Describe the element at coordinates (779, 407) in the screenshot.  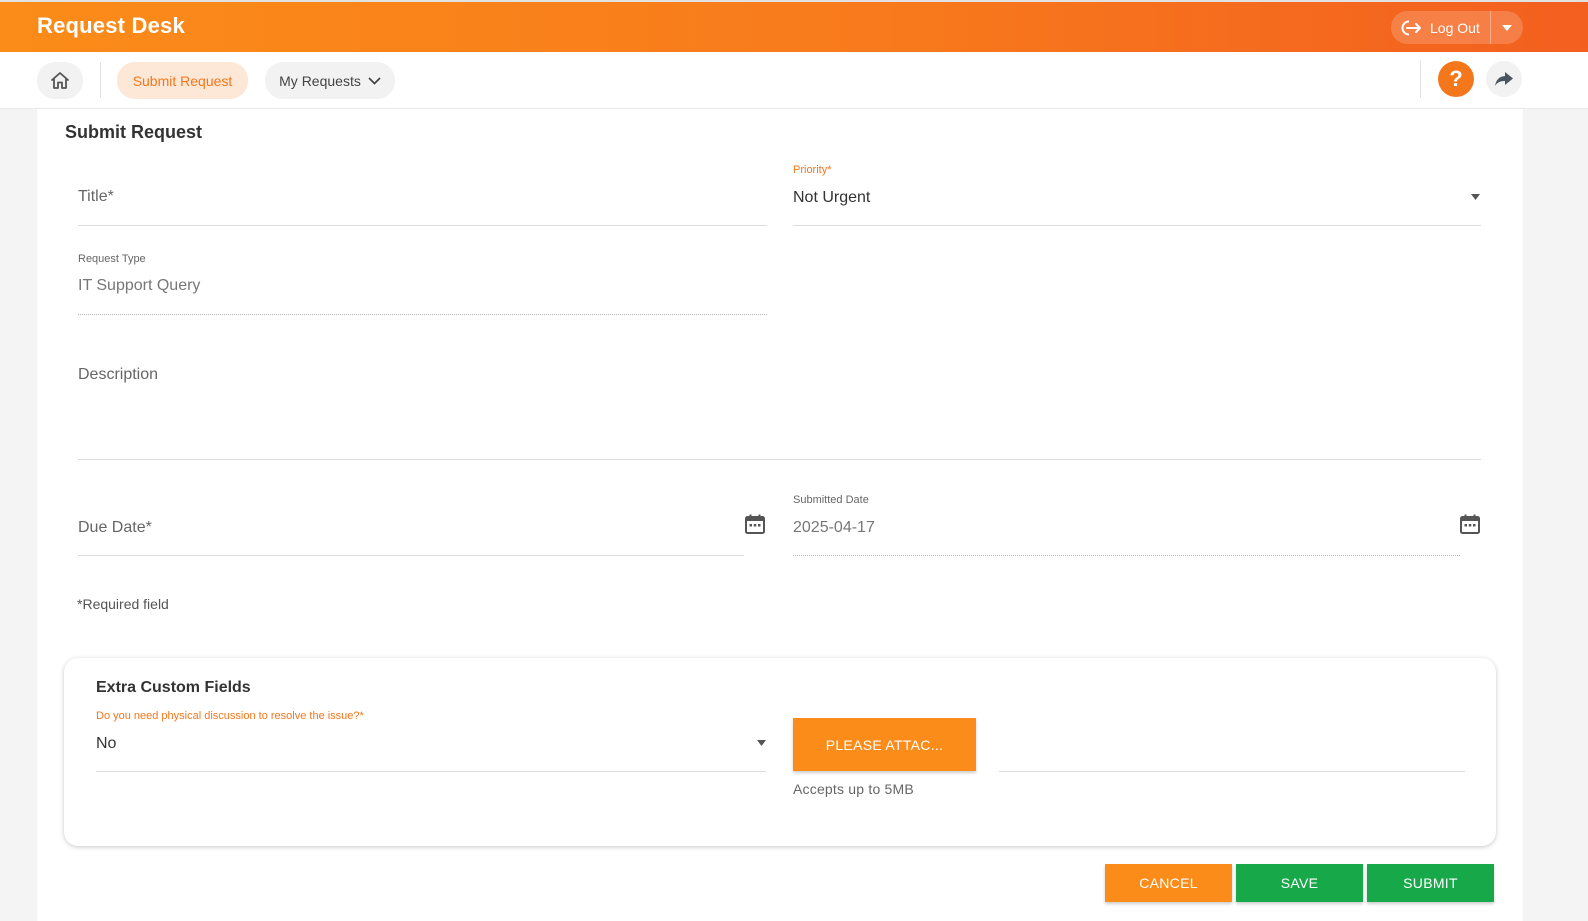
I see `description-field: Description` at that location.